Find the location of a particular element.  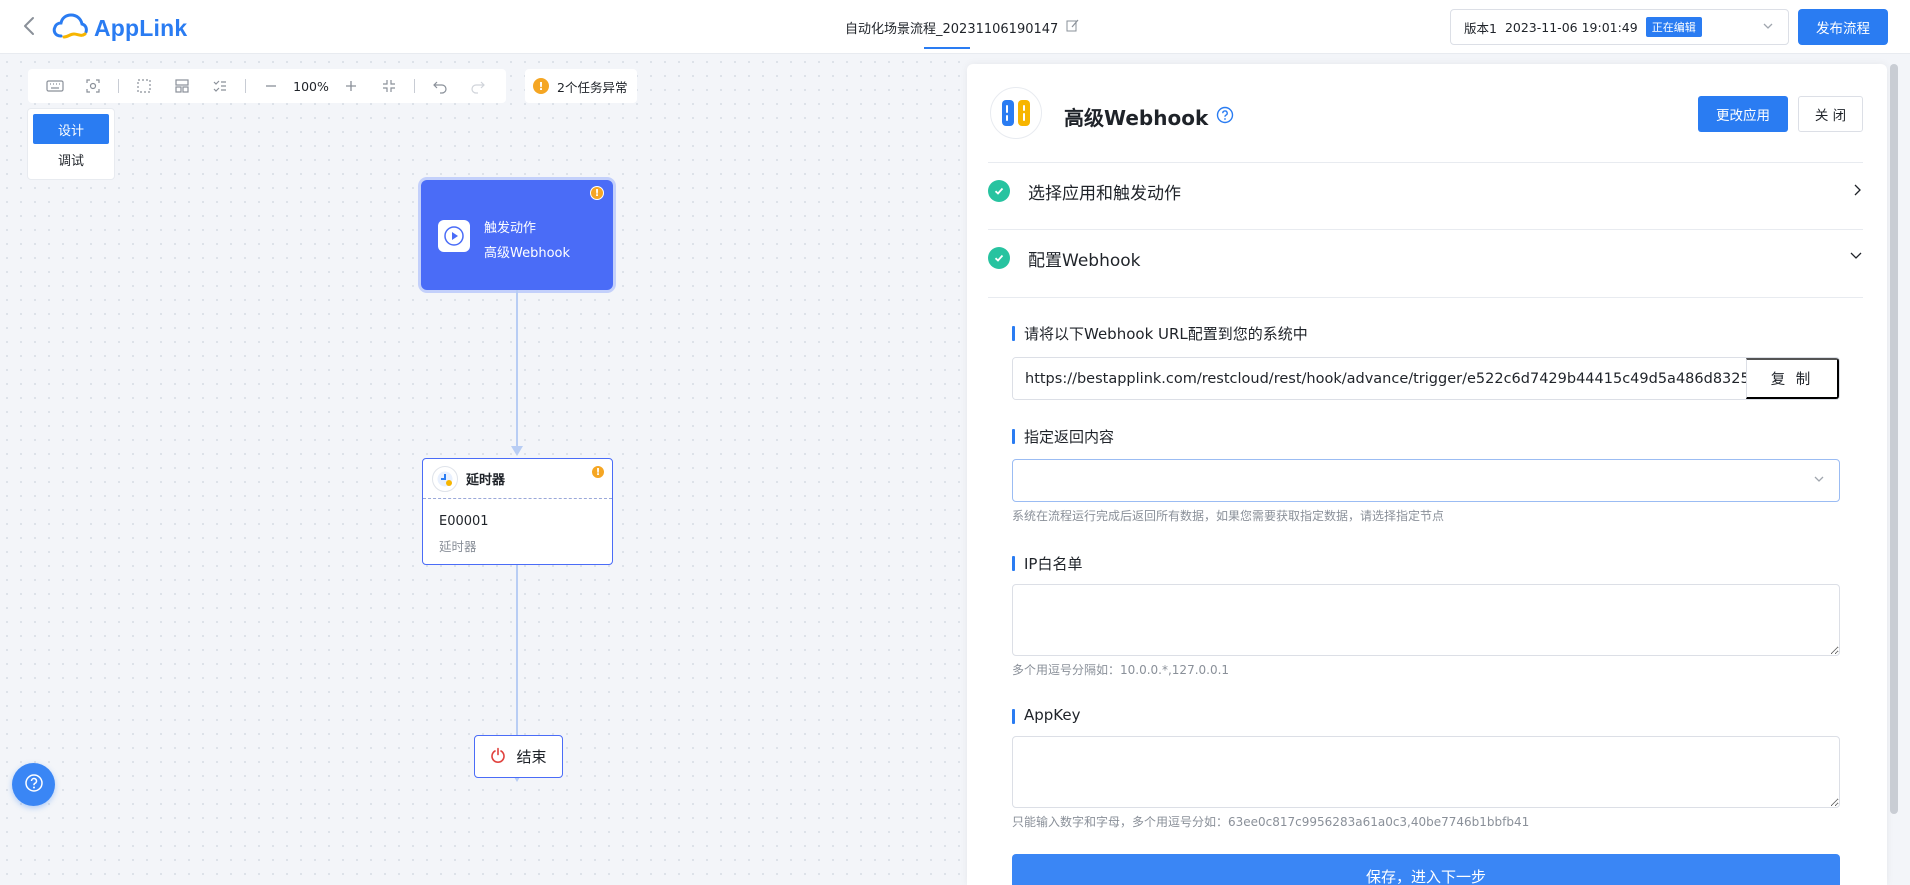

trigger-node-title: 触发动作 is located at coordinates (510, 228).